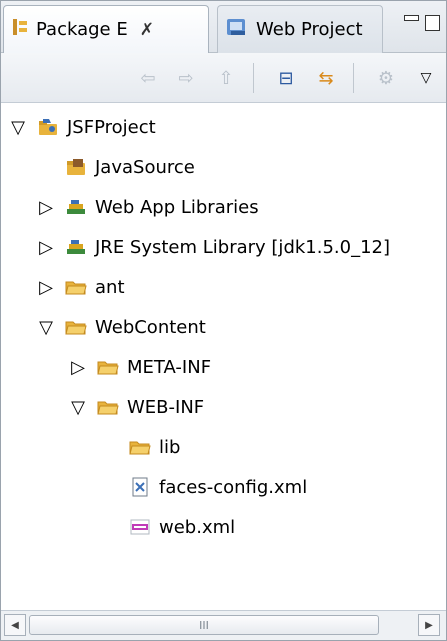  What do you see at coordinates (110, 287) in the screenshot?
I see `tree-item-label: ant` at bounding box center [110, 287].